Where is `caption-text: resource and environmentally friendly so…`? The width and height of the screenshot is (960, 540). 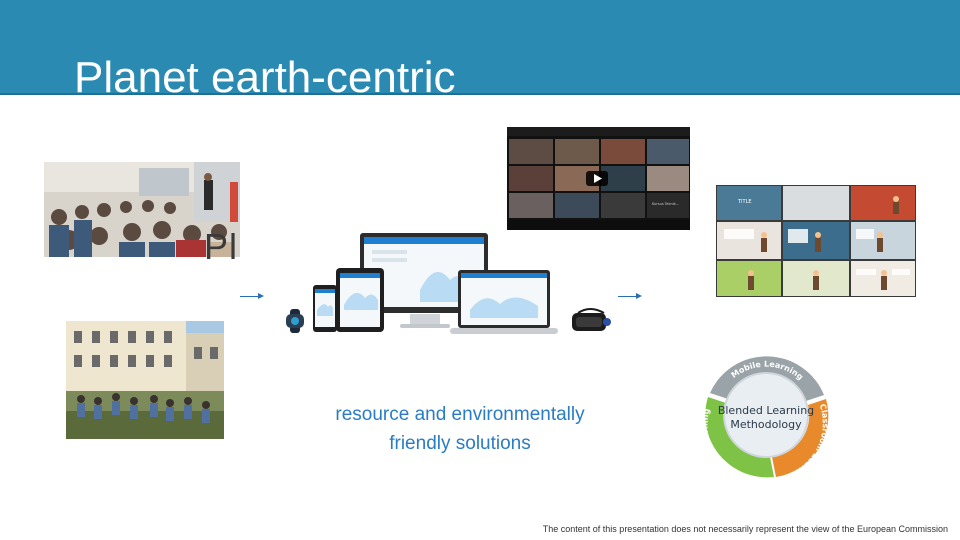
caption-text: resource and environmentally friendly so… is located at coordinates (460, 429).